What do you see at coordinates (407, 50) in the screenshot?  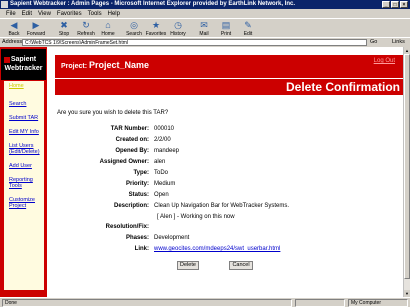 I see `scroll-up-icon: ▲` at bounding box center [407, 50].